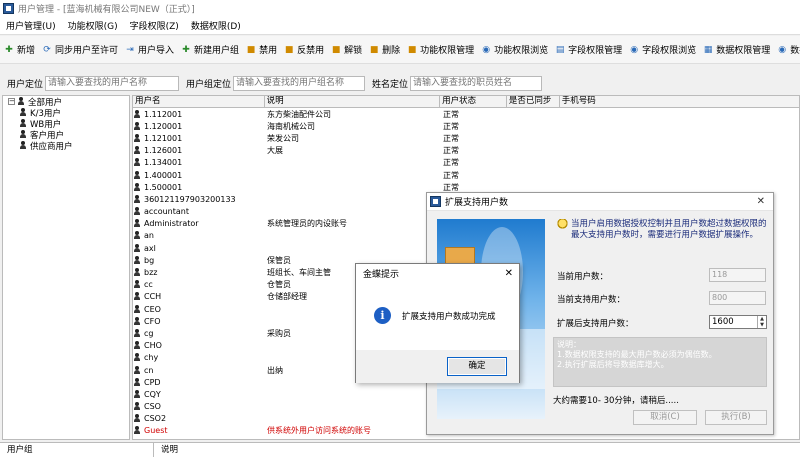  What do you see at coordinates (346, 50) in the screenshot?
I see `toolbar-button-6: ■ 解锁` at bounding box center [346, 50].